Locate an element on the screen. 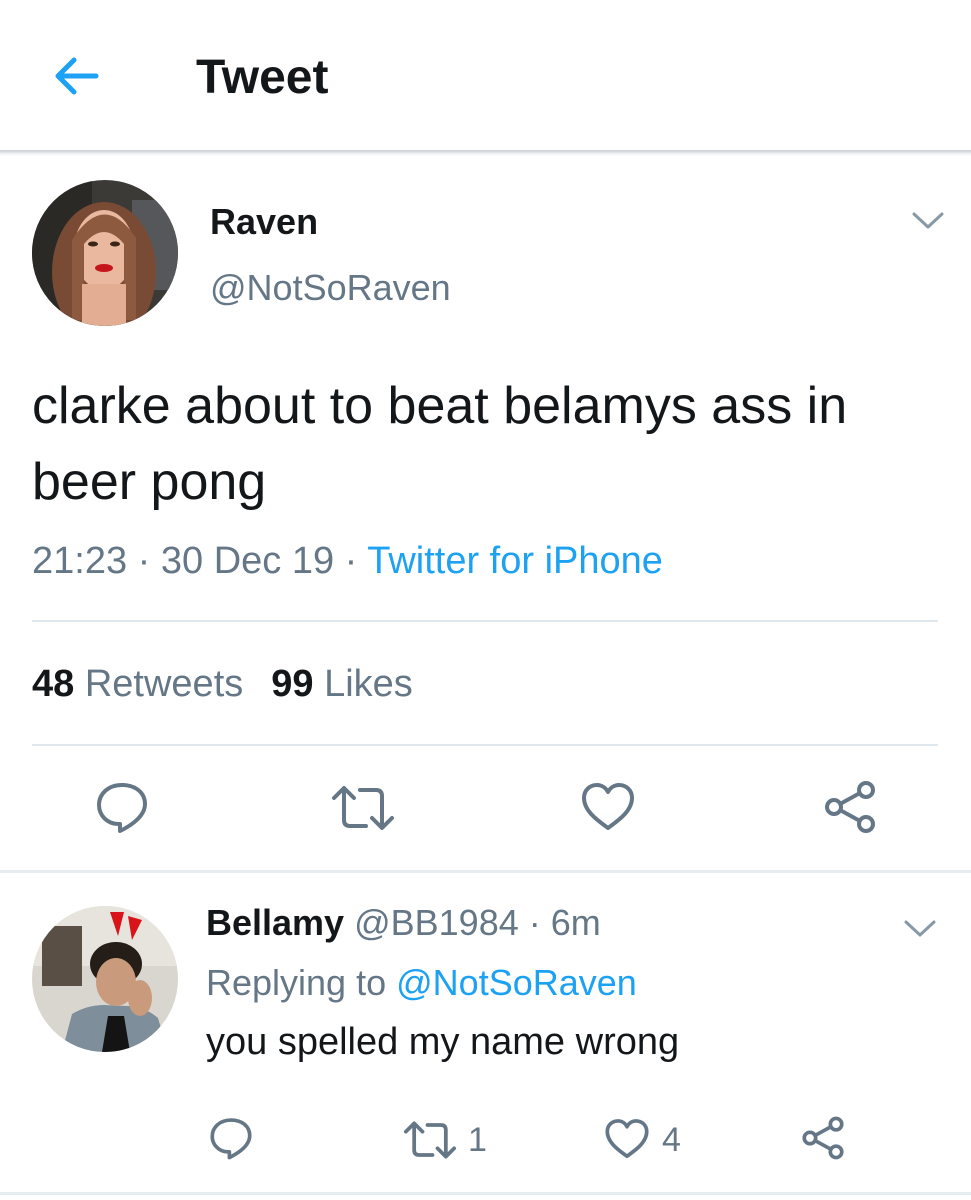  reply-header: Bellamy @BB1984 · 6m is located at coordinates (403, 923).